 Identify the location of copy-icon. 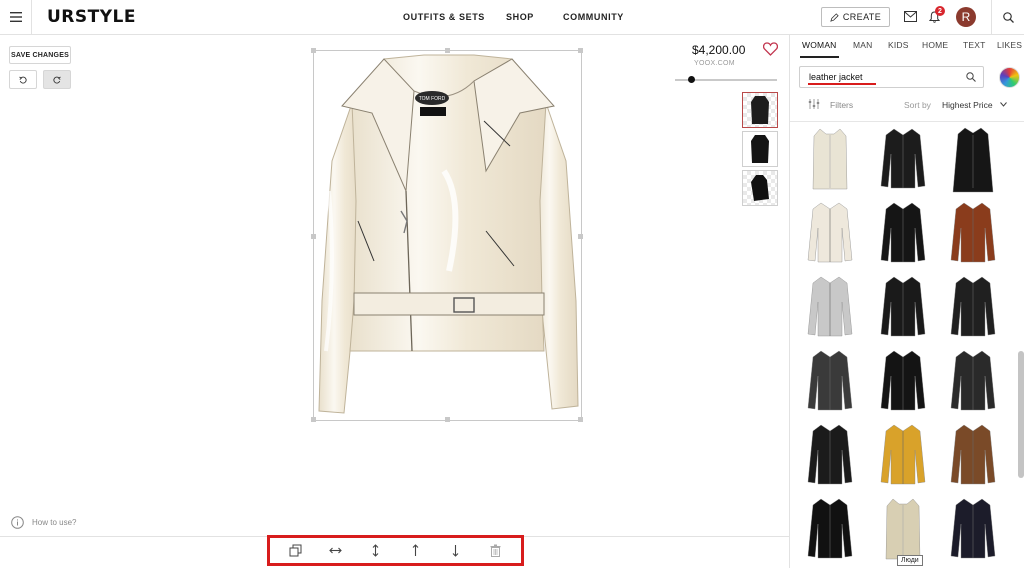
(295, 550).